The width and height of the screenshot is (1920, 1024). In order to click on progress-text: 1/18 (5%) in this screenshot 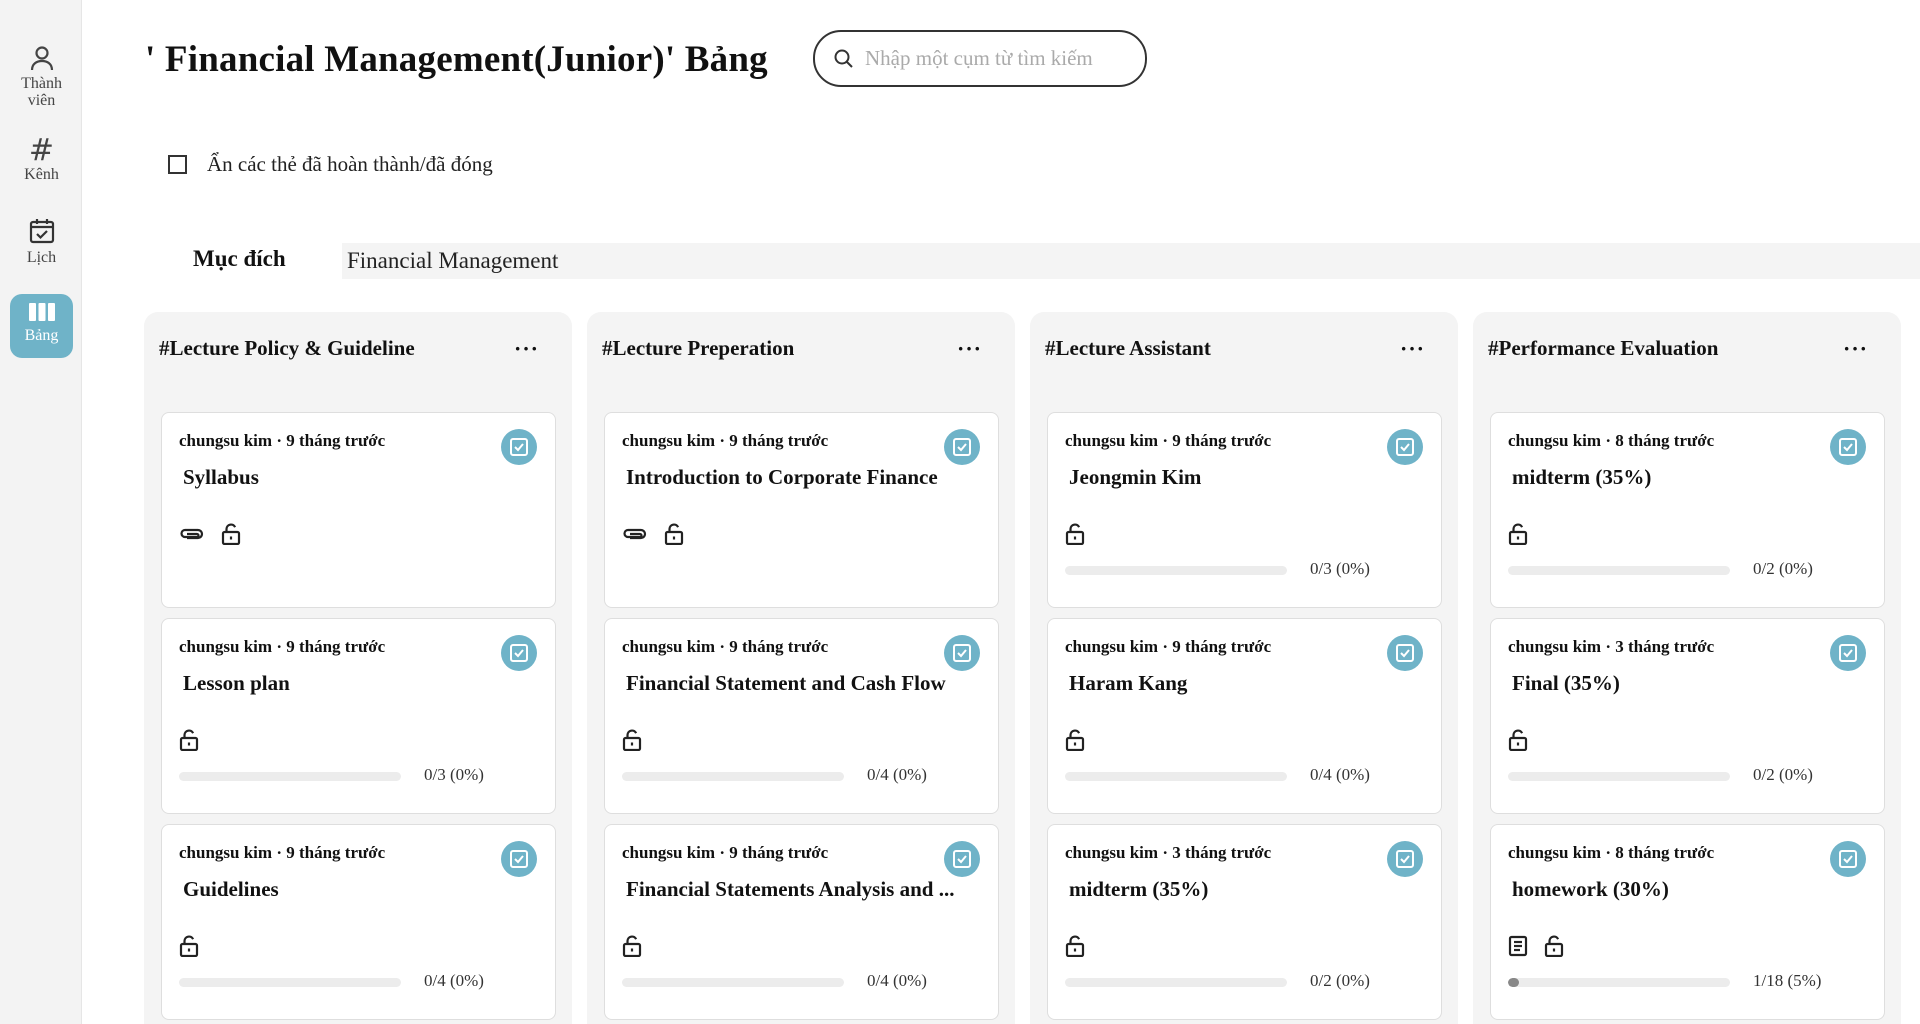, I will do `click(1787, 980)`.